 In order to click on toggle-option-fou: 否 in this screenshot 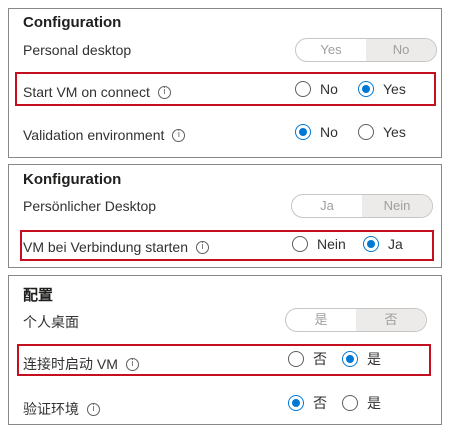, I will do `click(391, 320)`.